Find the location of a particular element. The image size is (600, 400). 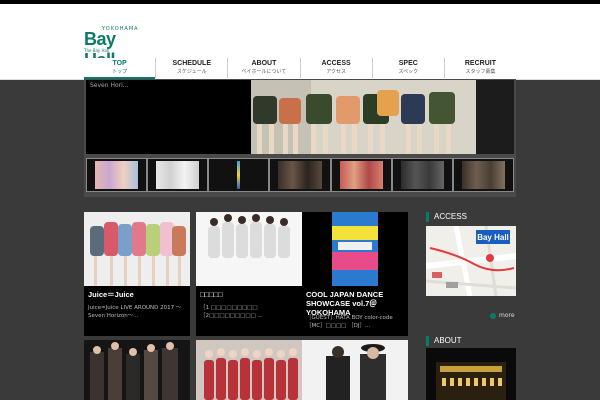

about-heading: ABOUT is located at coordinates (471, 341).